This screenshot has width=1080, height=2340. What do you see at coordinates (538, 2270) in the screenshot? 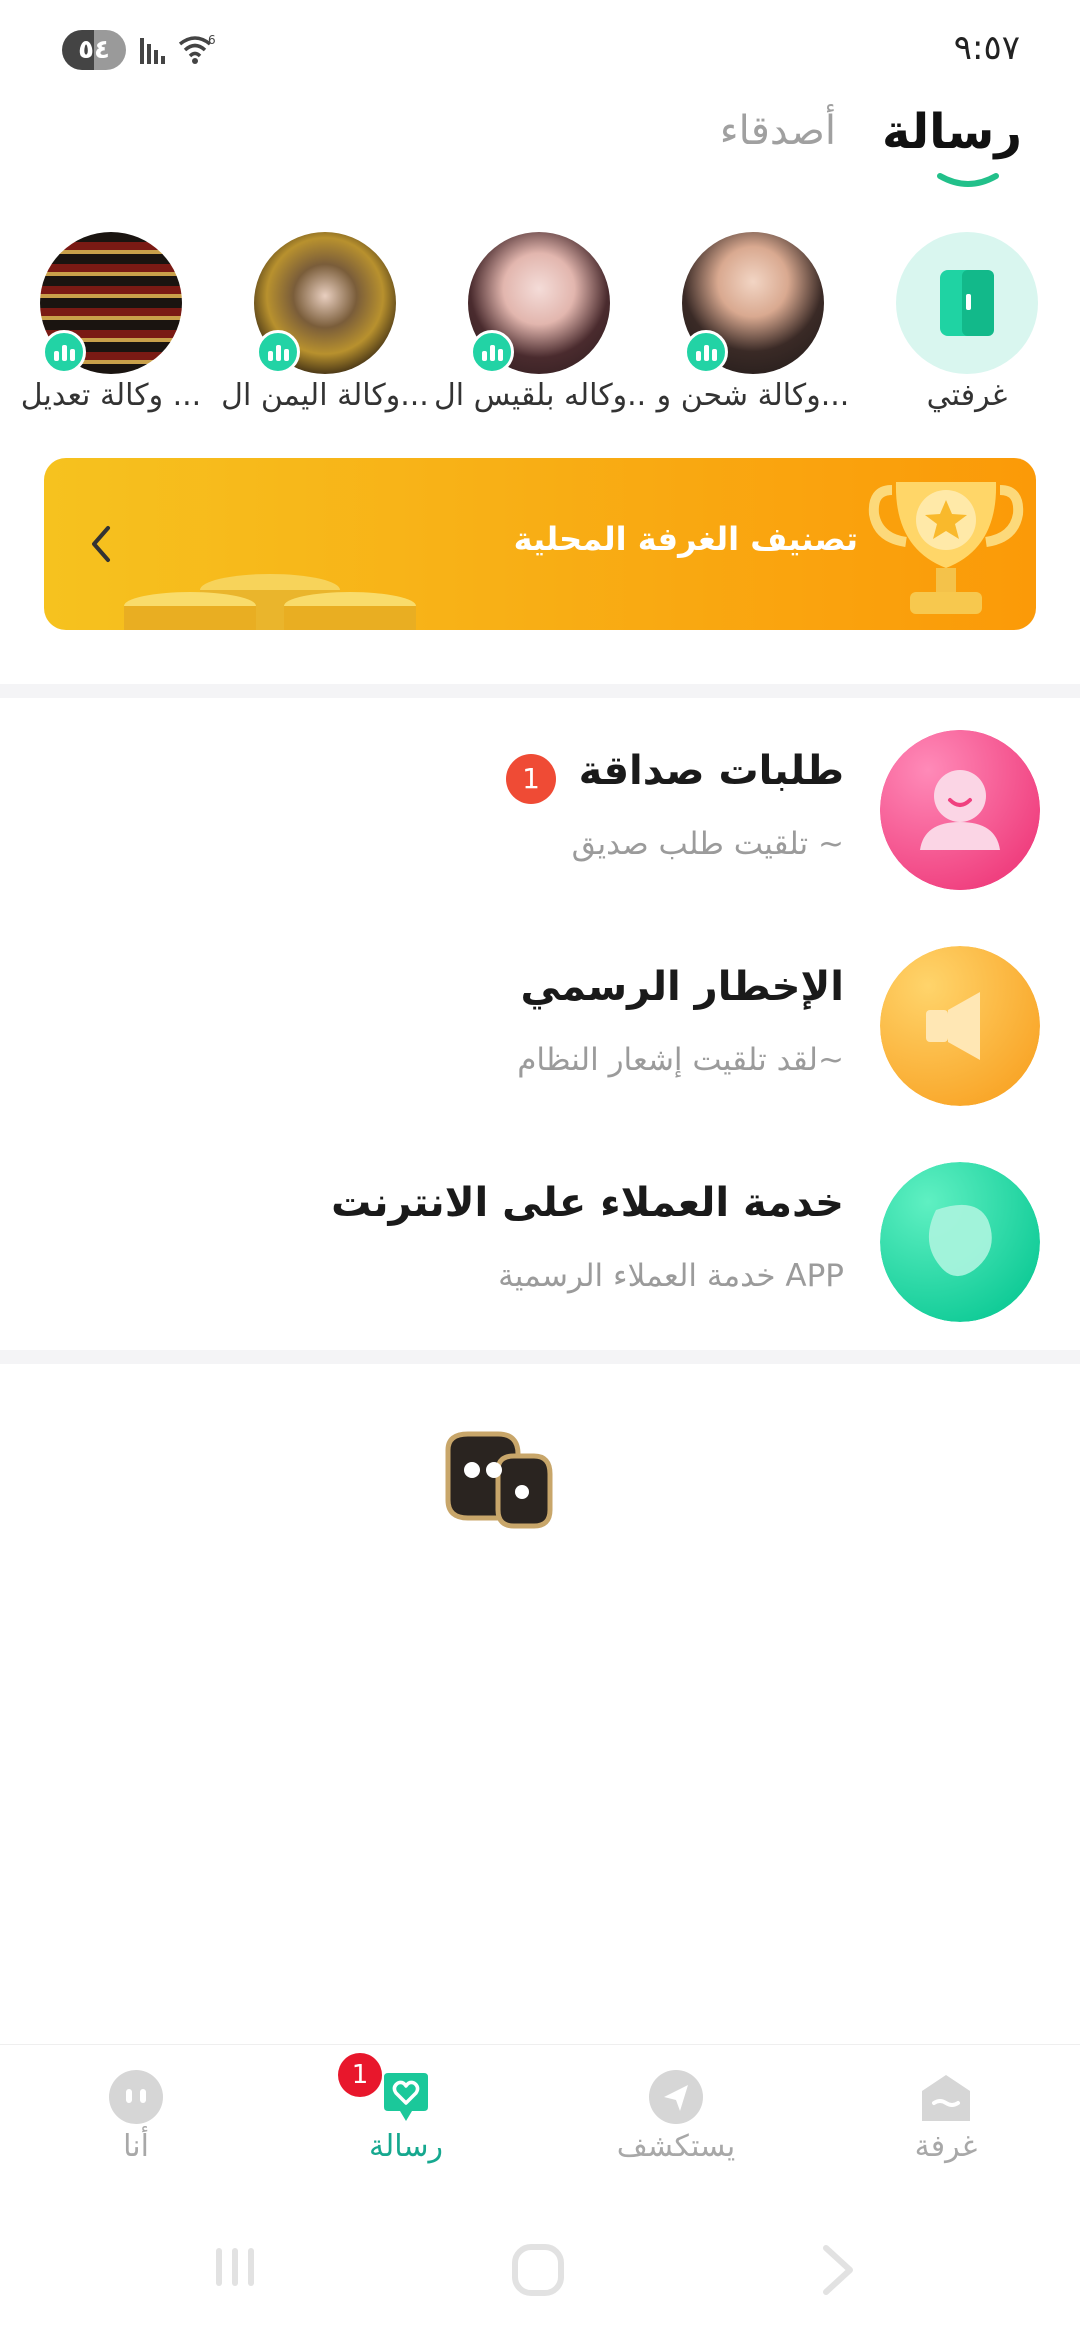
I see `home-button-icon` at bounding box center [538, 2270].